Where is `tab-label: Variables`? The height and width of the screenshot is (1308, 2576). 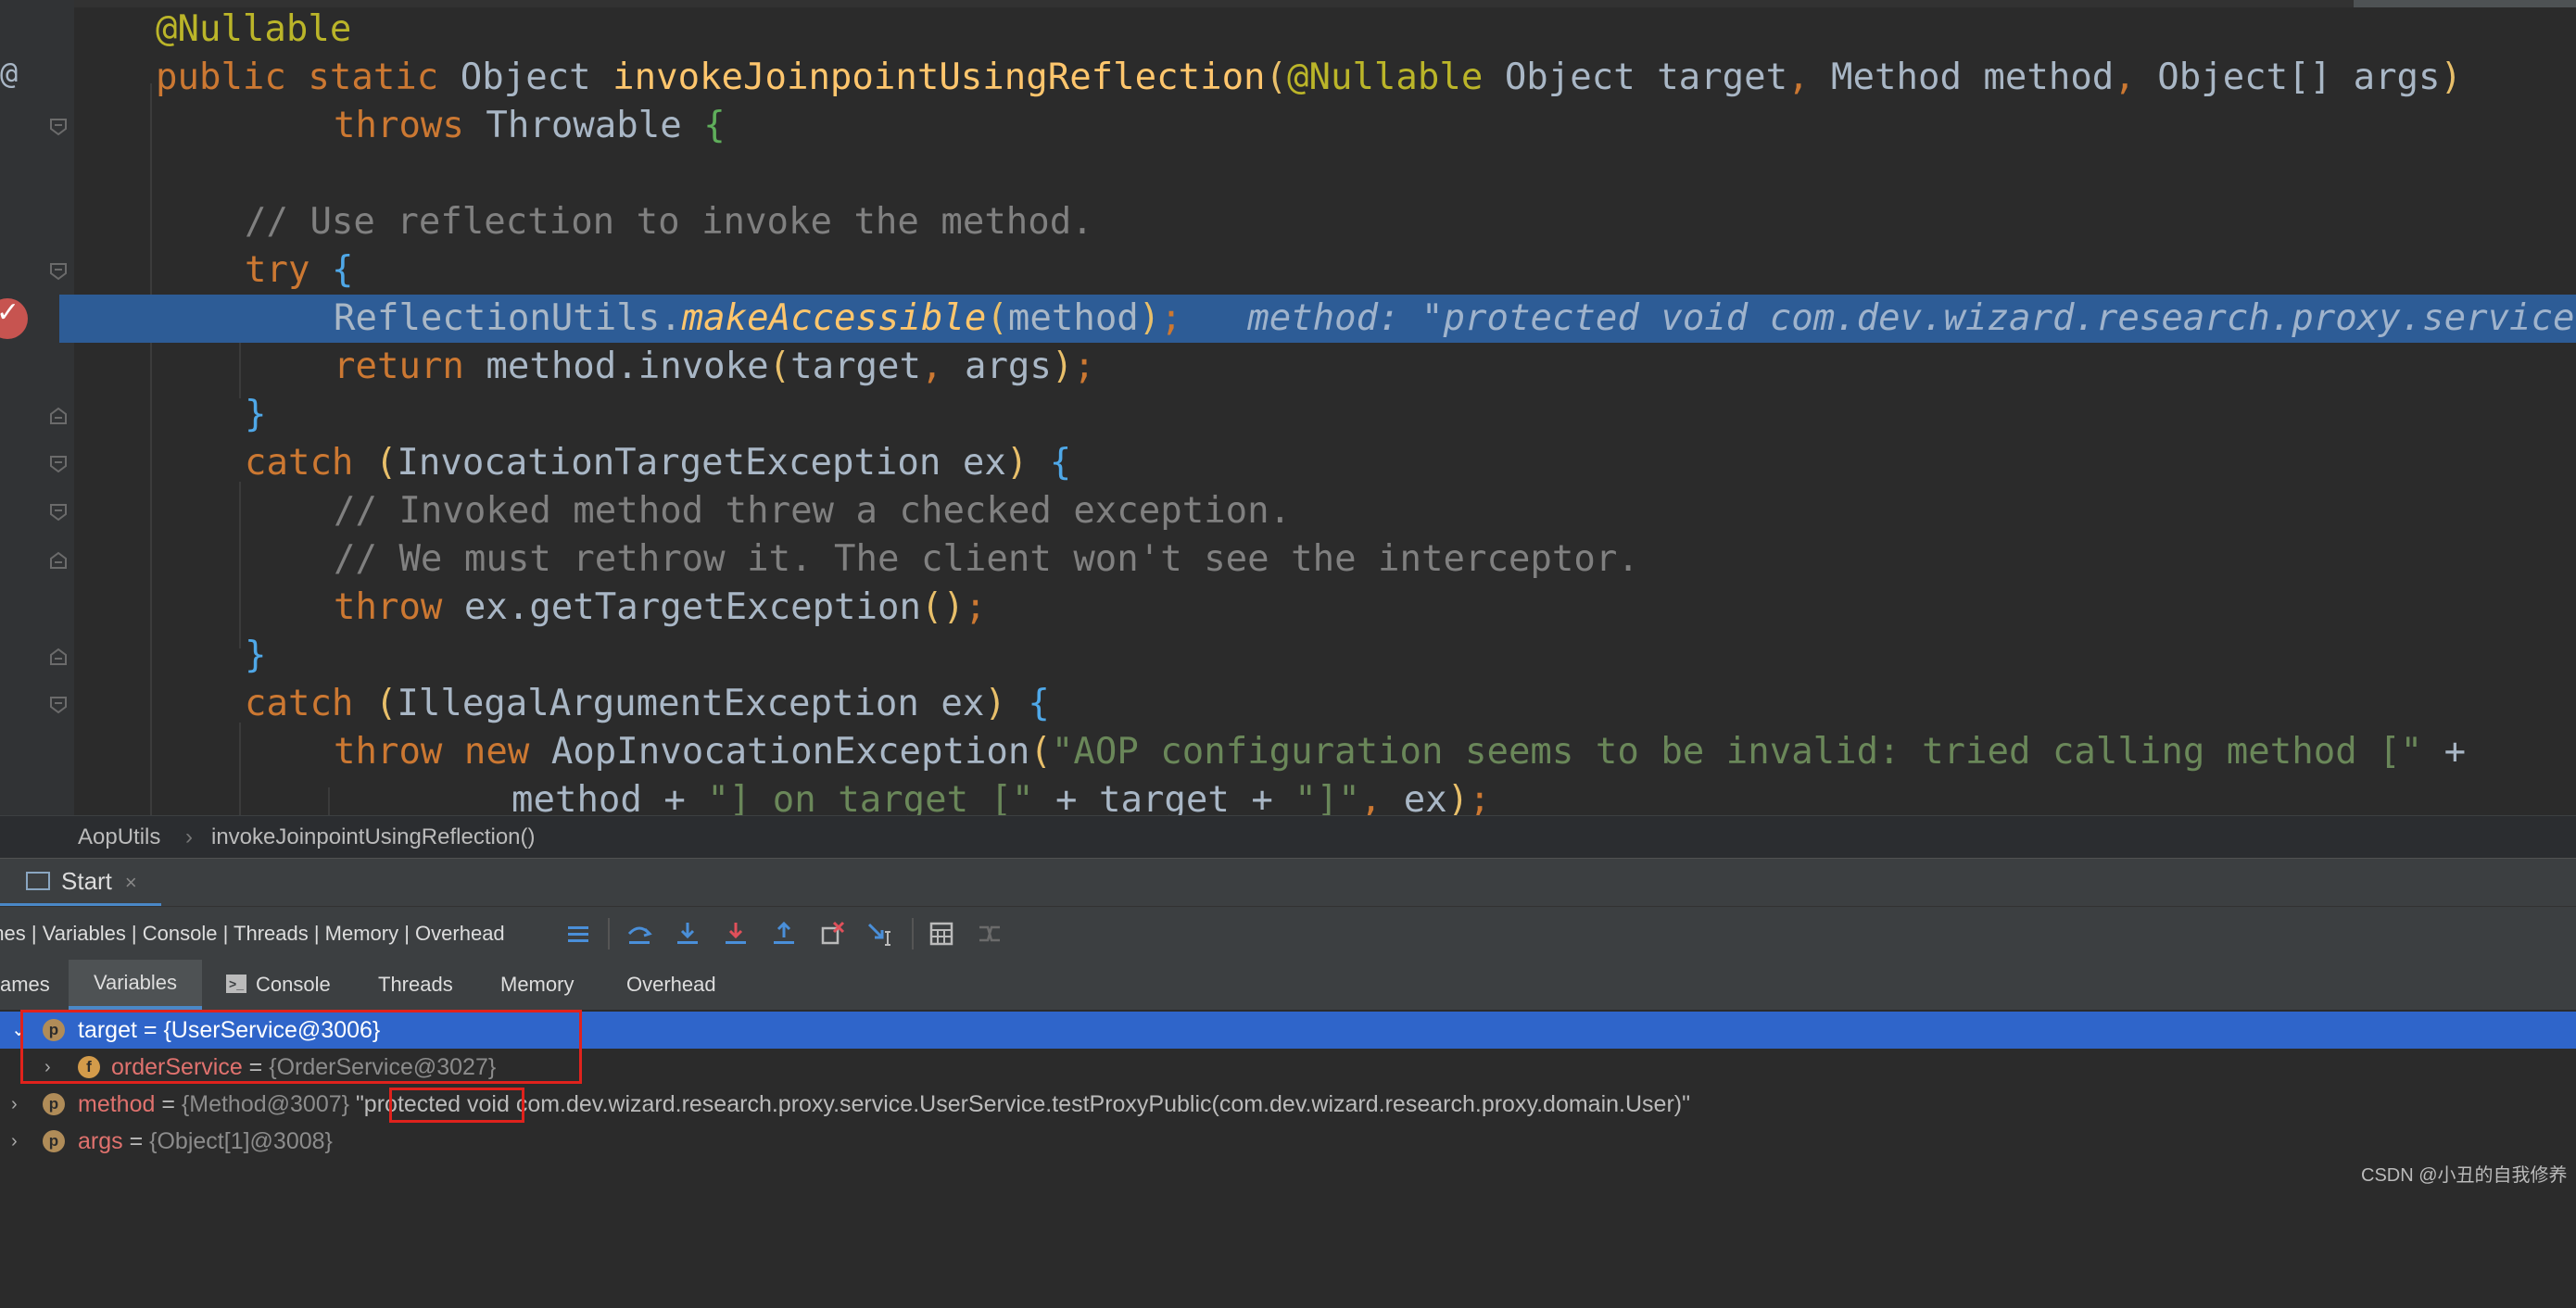
tab-label: Variables is located at coordinates (135, 983).